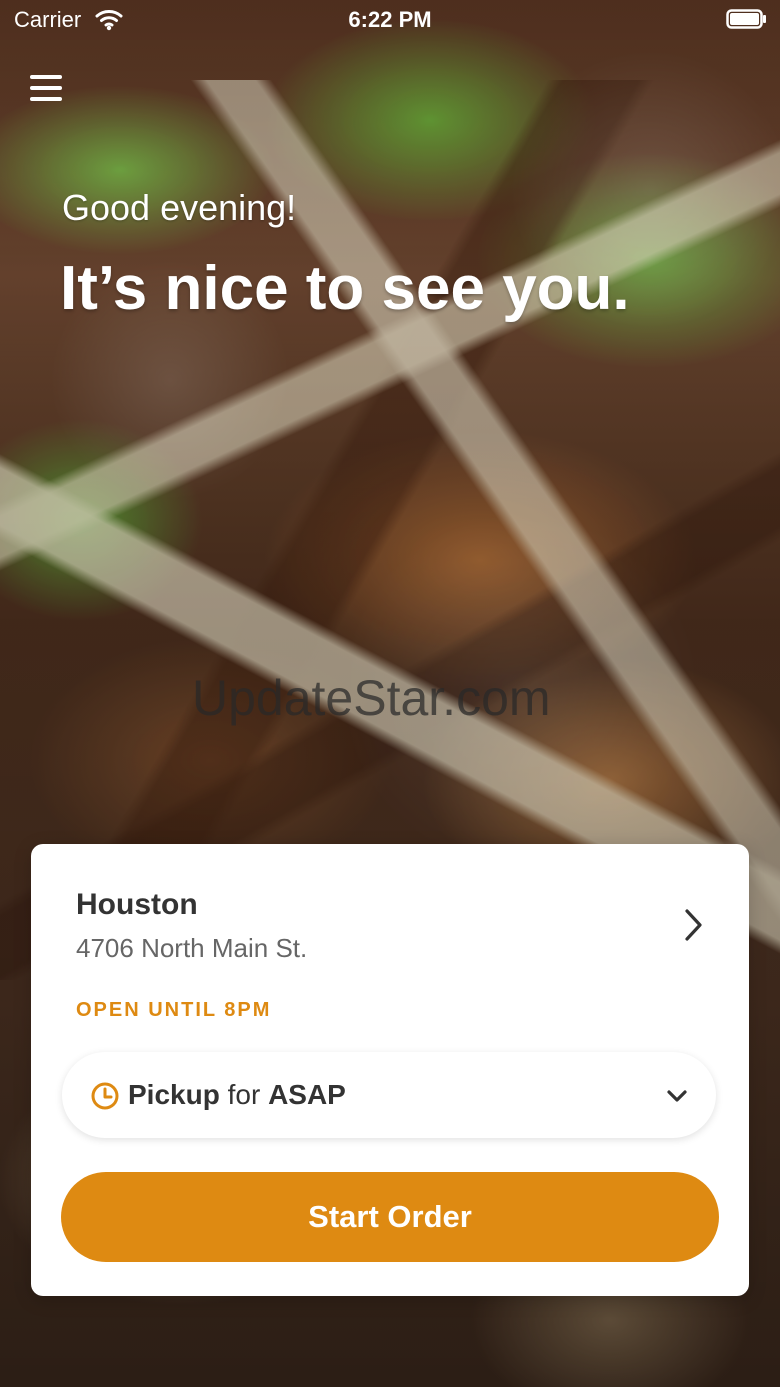 Image resolution: width=780 pixels, height=1387 pixels. Describe the element at coordinates (390, 1217) in the screenshot. I see `start-order-button: Start Order` at that location.